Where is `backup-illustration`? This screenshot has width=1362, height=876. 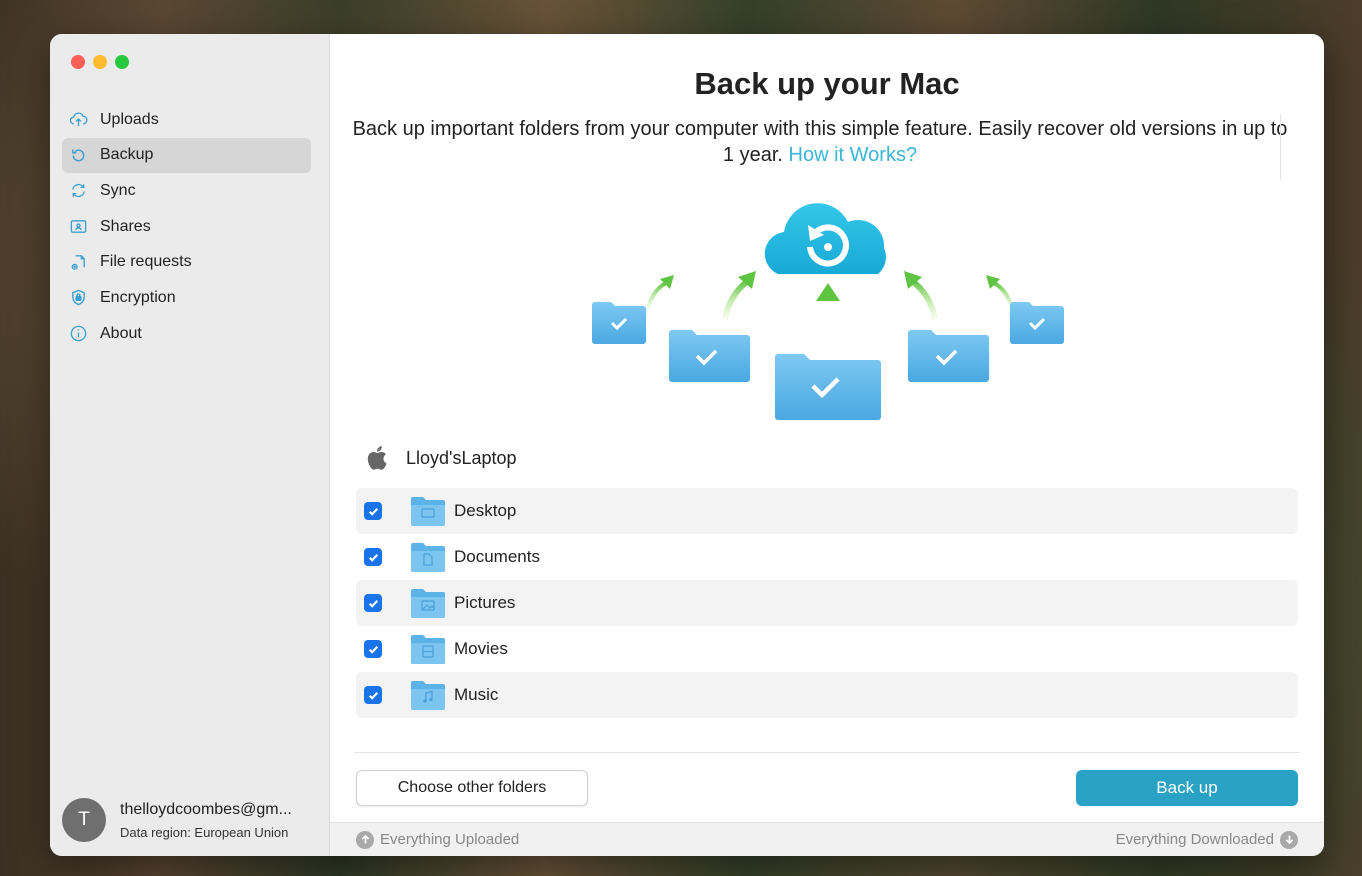
backup-illustration is located at coordinates (828, 311).